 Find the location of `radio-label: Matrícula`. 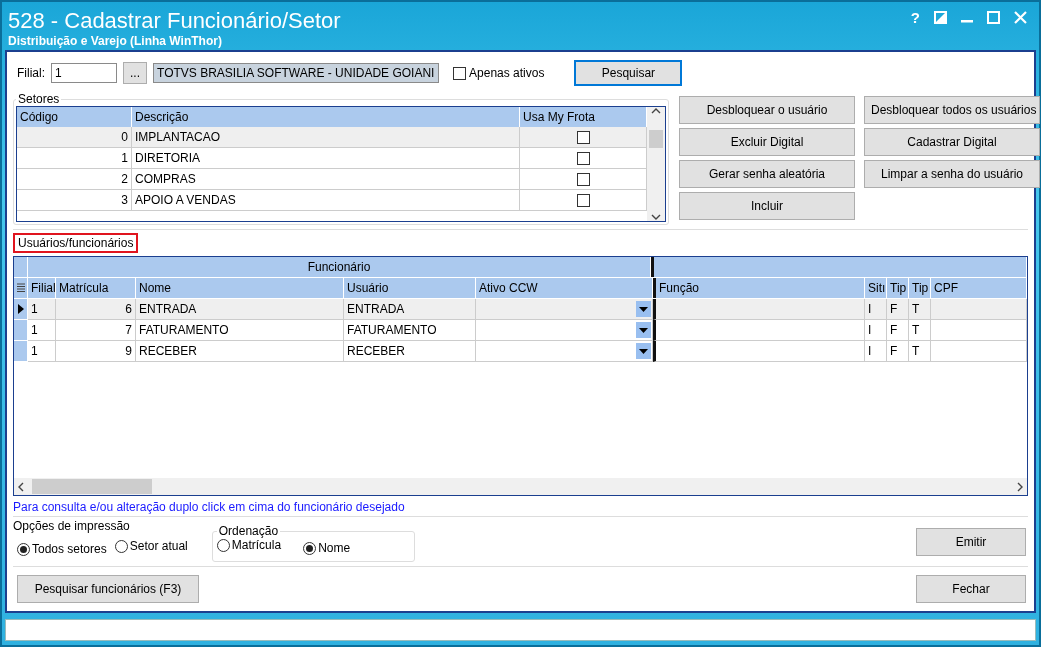

radio-label: Matrícula is located at coordinates (256, 545).